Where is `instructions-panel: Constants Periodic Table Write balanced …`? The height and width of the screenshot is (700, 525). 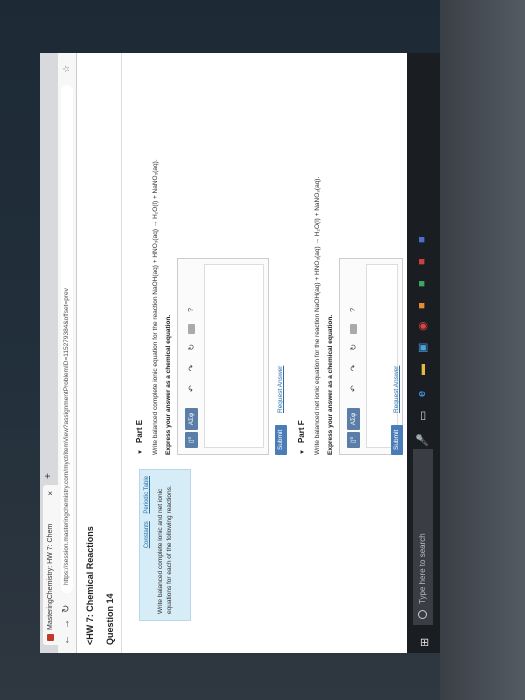 instructions-panel: Constants Periodic Table Write balanced … is located at coordinates (165, 545).